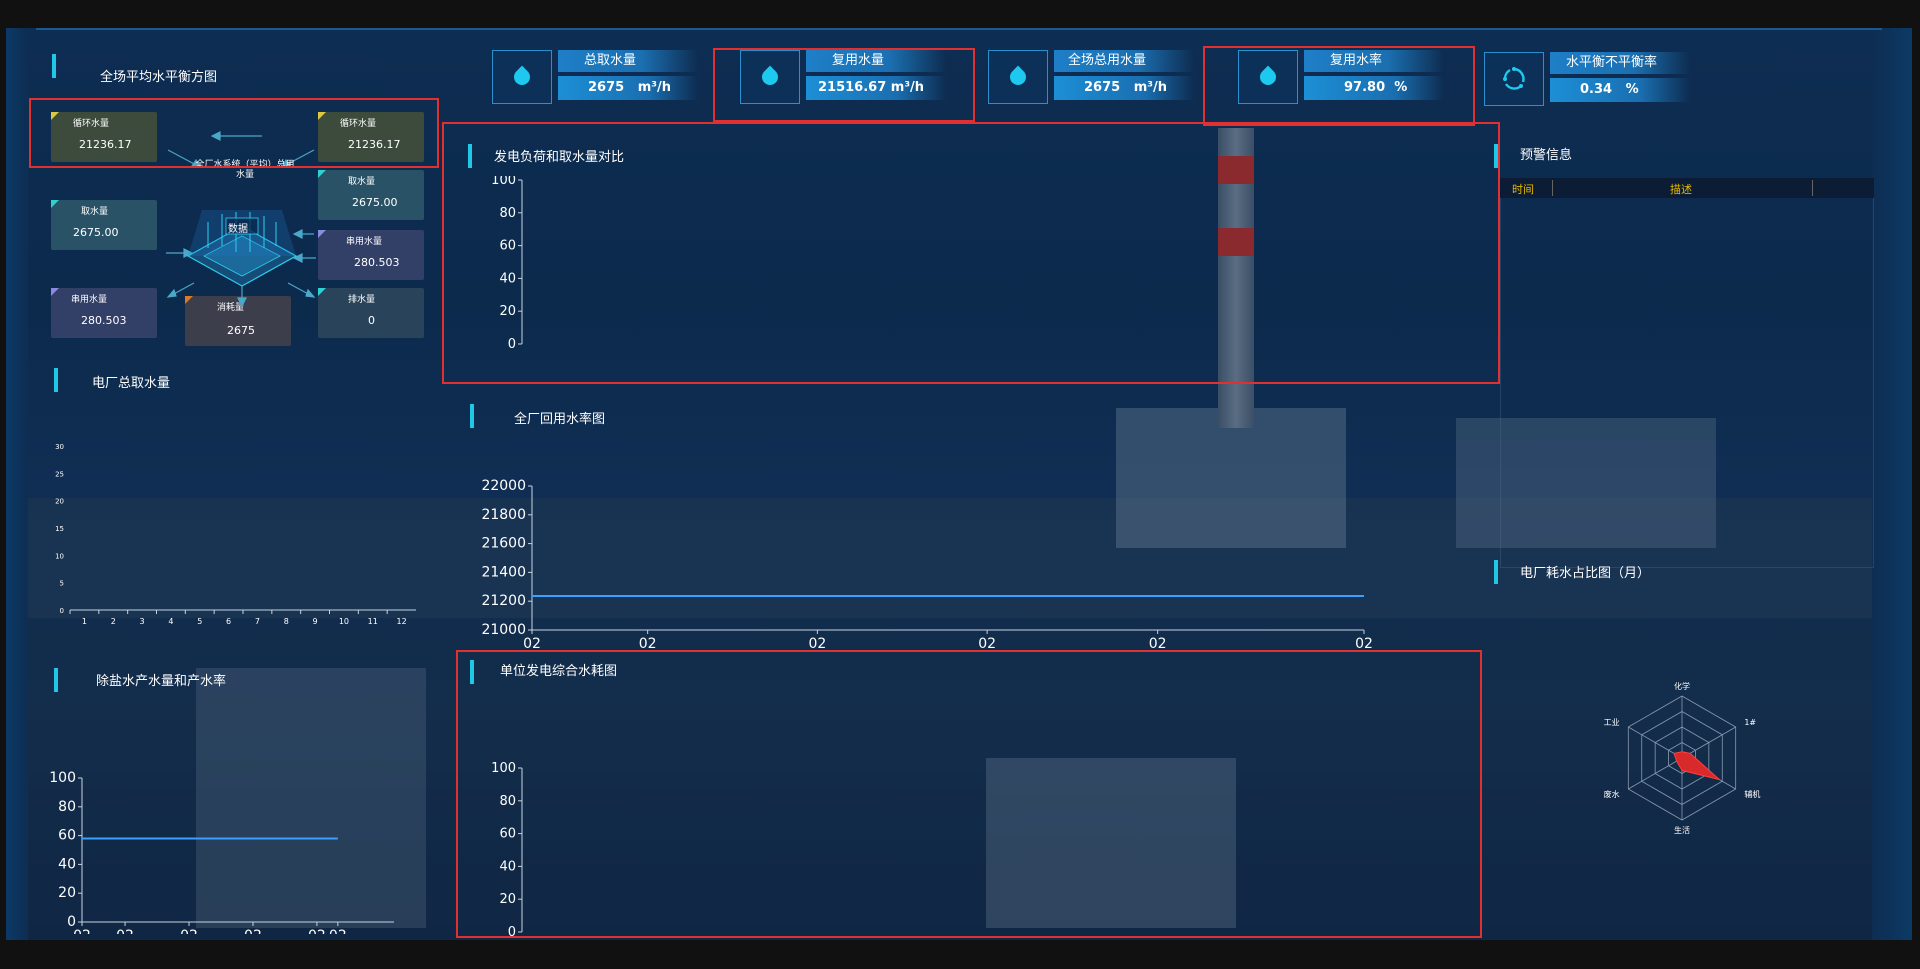 This screenshot has width=1920, height=969. I want to click on y-tick-label: 21400, so click(503, 572).